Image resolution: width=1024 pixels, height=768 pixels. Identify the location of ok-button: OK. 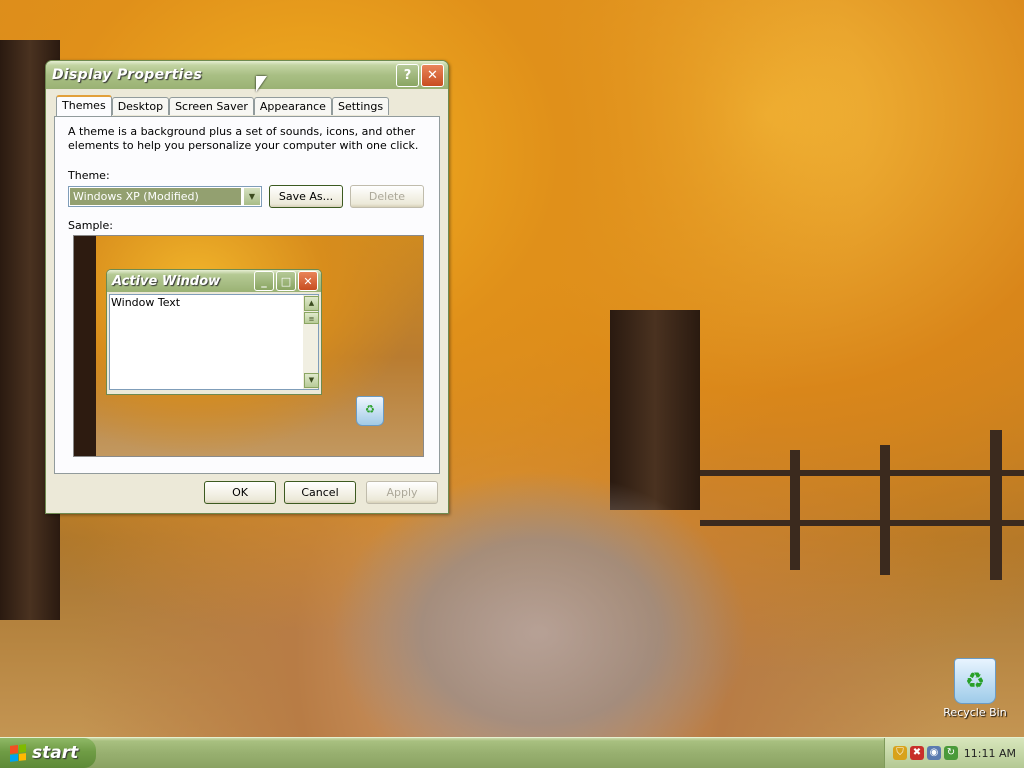
(240, 492).